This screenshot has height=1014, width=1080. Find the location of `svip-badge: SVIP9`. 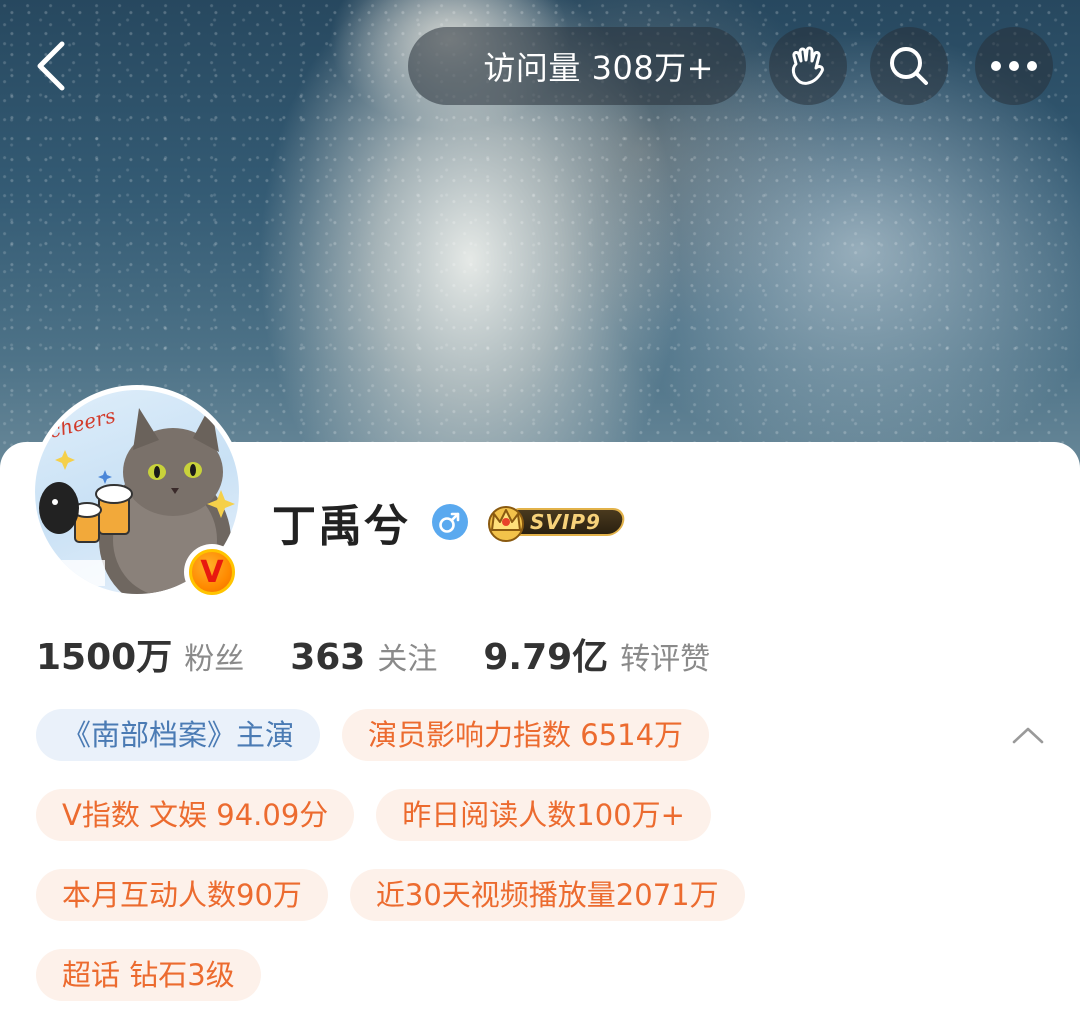

svip-badge: SVIP9 is located at coordinates (555, 522).